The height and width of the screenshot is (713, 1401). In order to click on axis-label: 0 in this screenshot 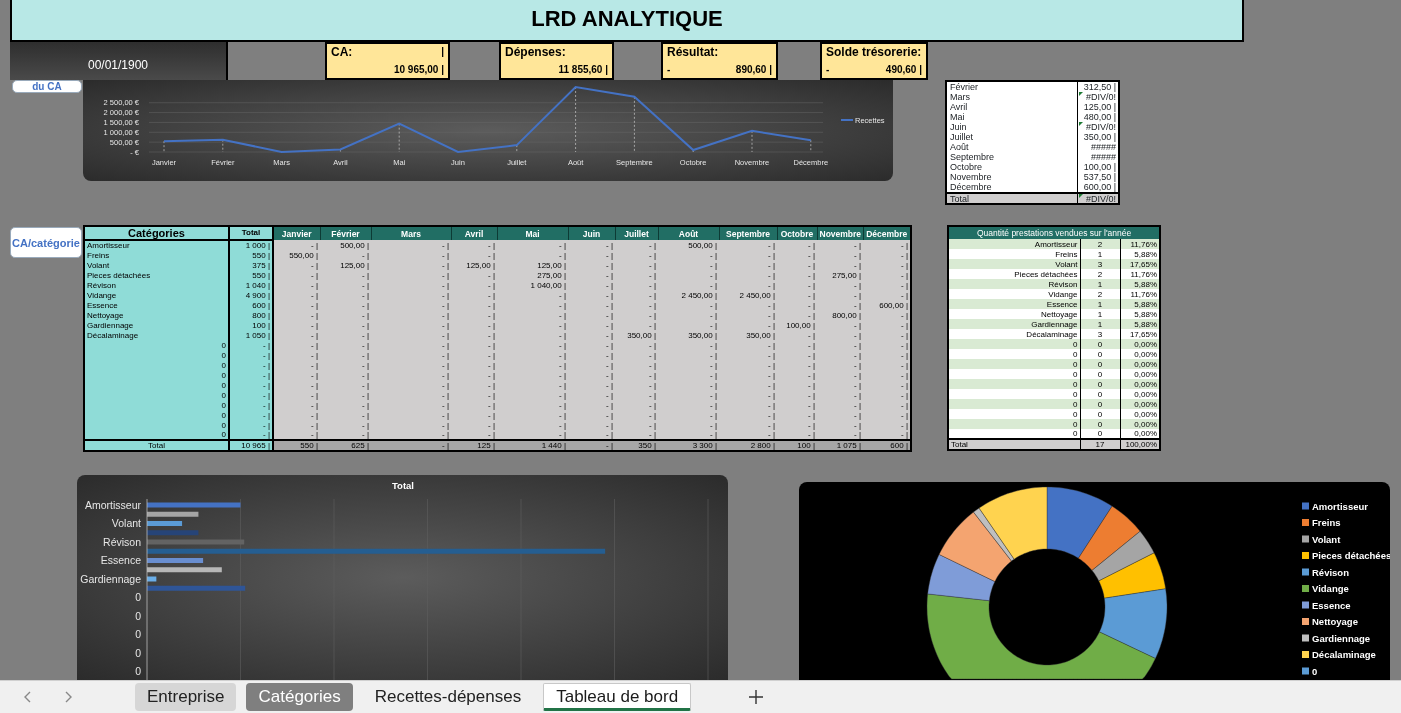, I will do `click(138, 671)`.